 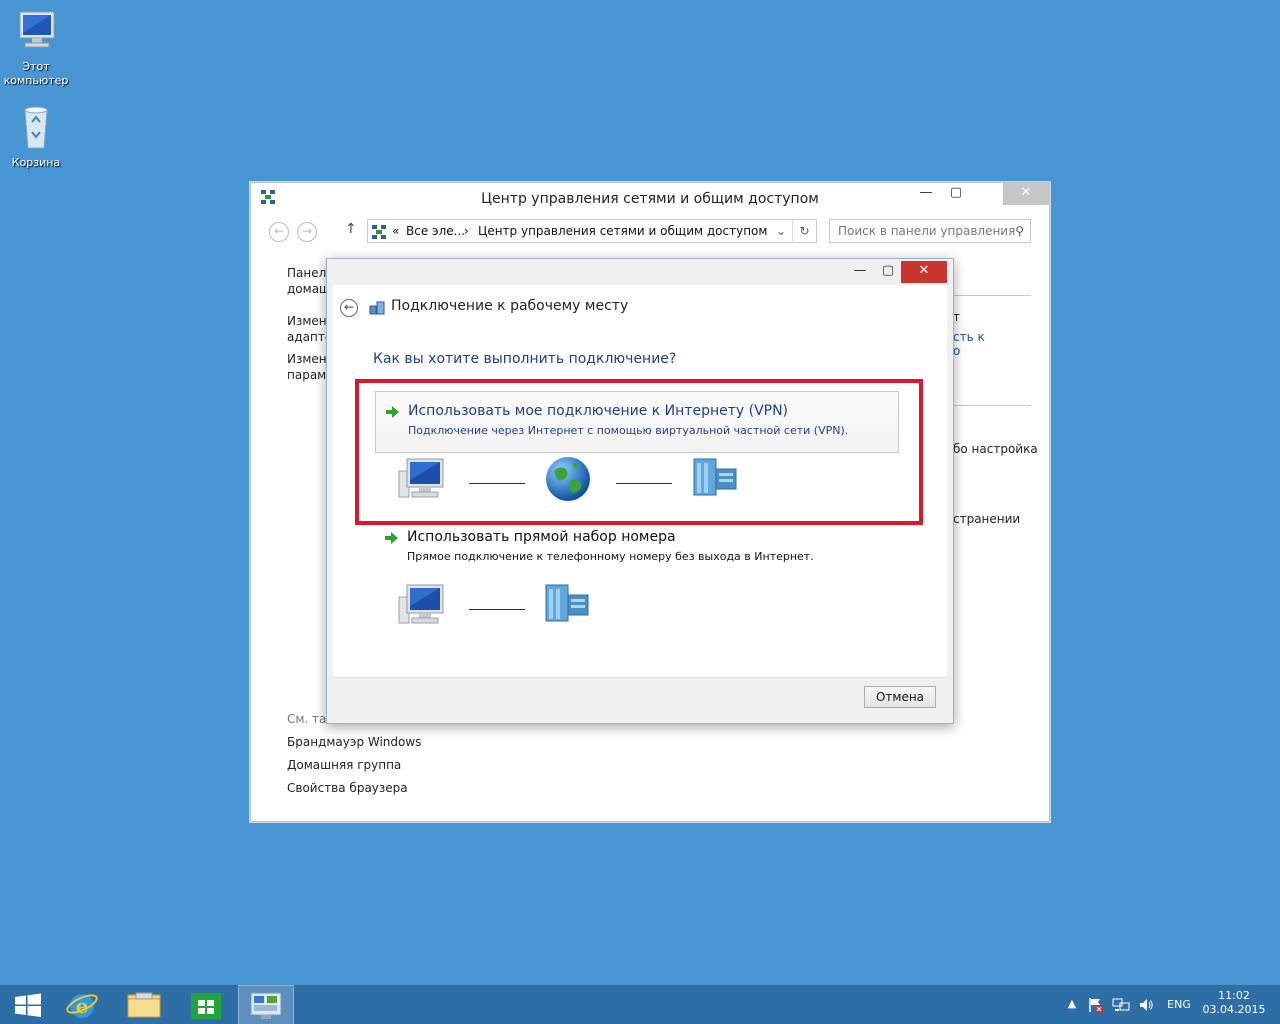 I want to click on control-panel-icon, so click(x=266, y=1005).